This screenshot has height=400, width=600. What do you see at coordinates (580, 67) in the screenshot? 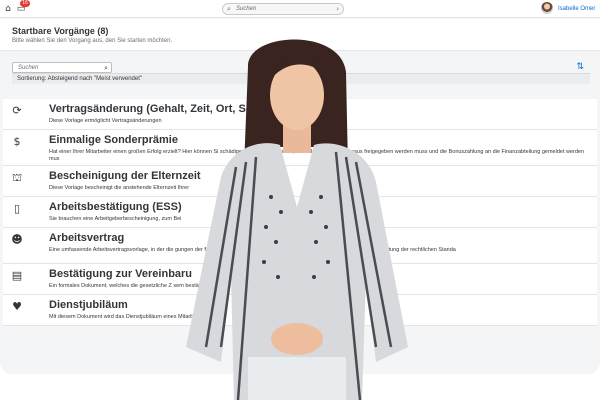
I see `sort-icon: ⇅` at bounding box center [580, 67].